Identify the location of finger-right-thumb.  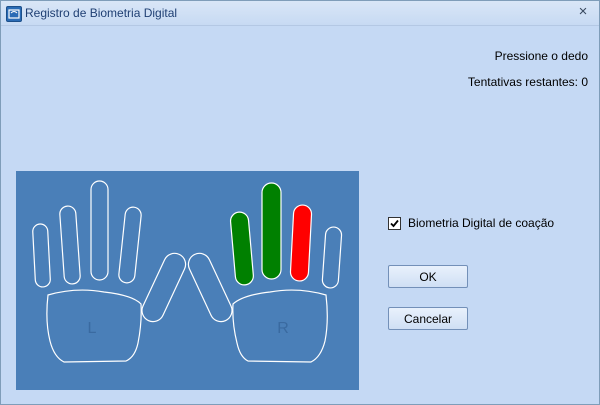
(210, 287).